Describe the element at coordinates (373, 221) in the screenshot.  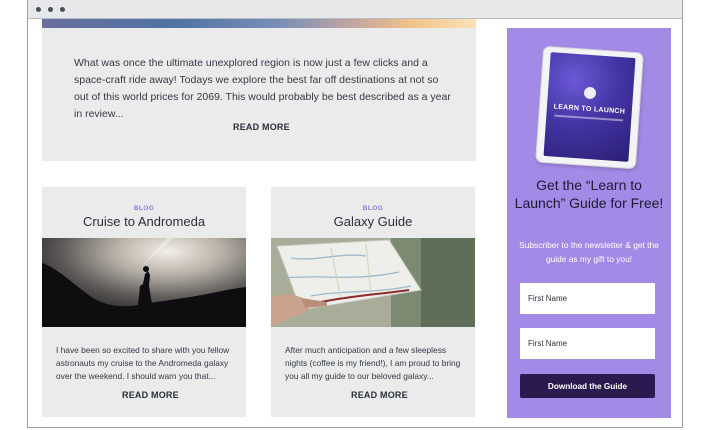
I see `post-title: Galaxy Guide` at that location.